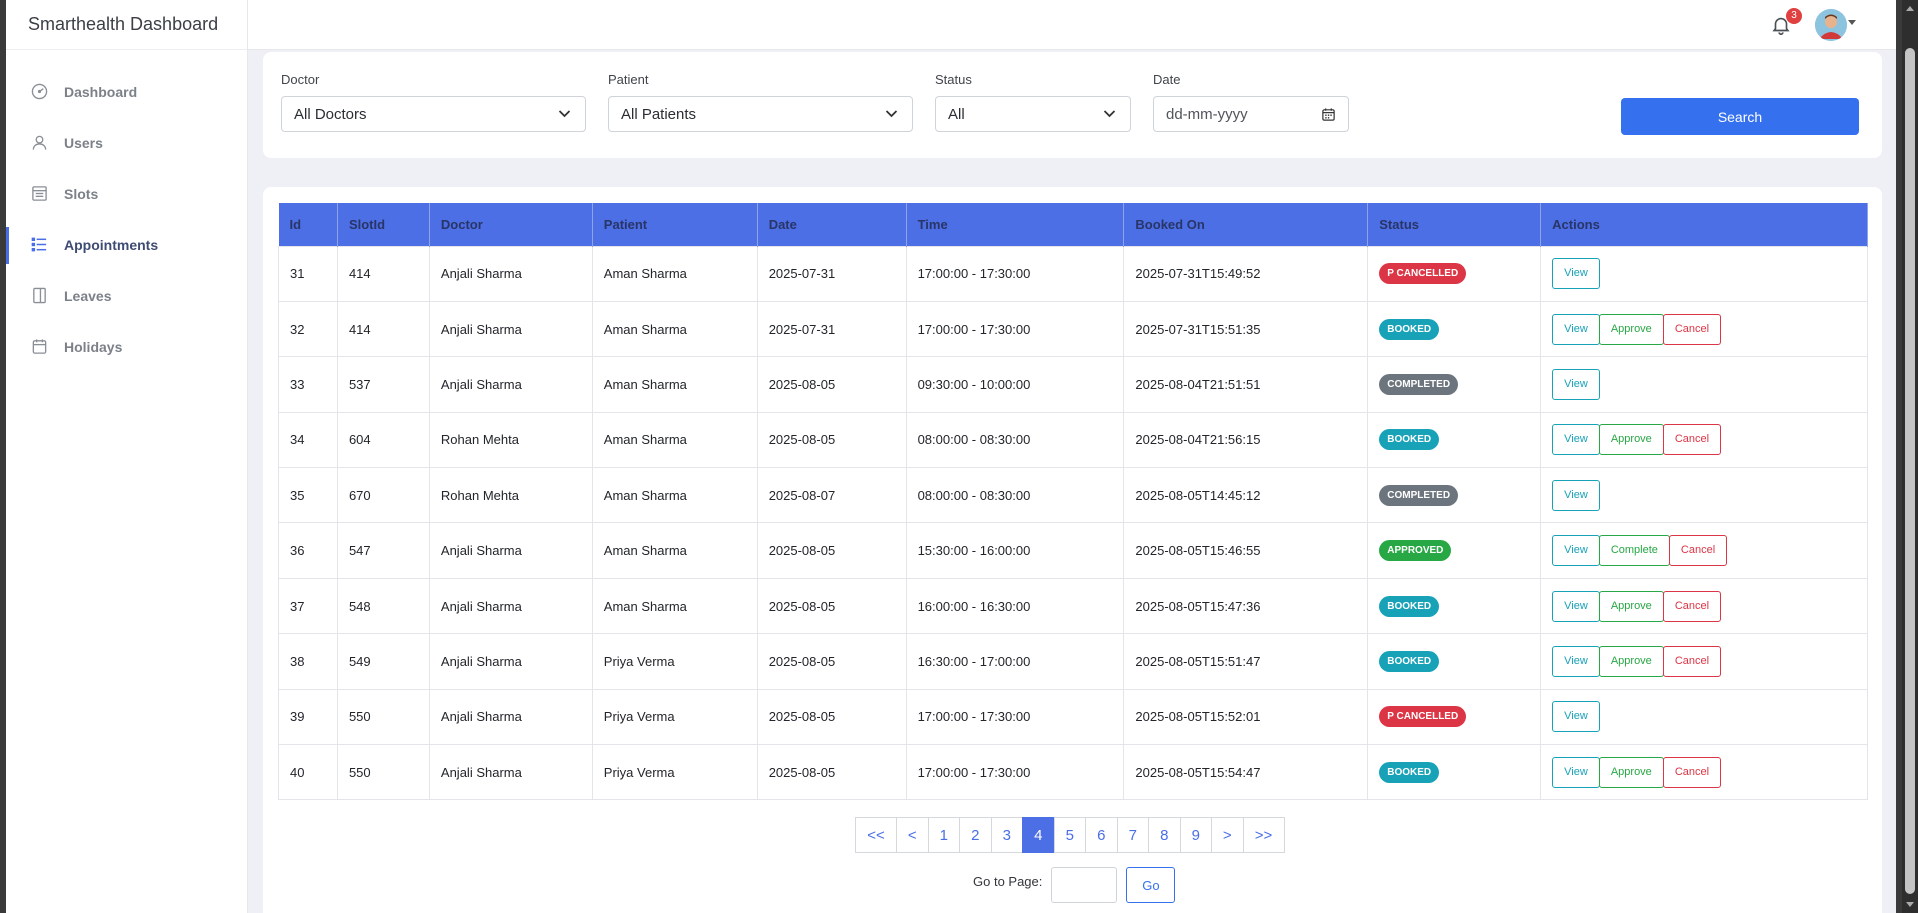  I want to click on sidebar-item-leaves: Leaves, so click(126, 295).